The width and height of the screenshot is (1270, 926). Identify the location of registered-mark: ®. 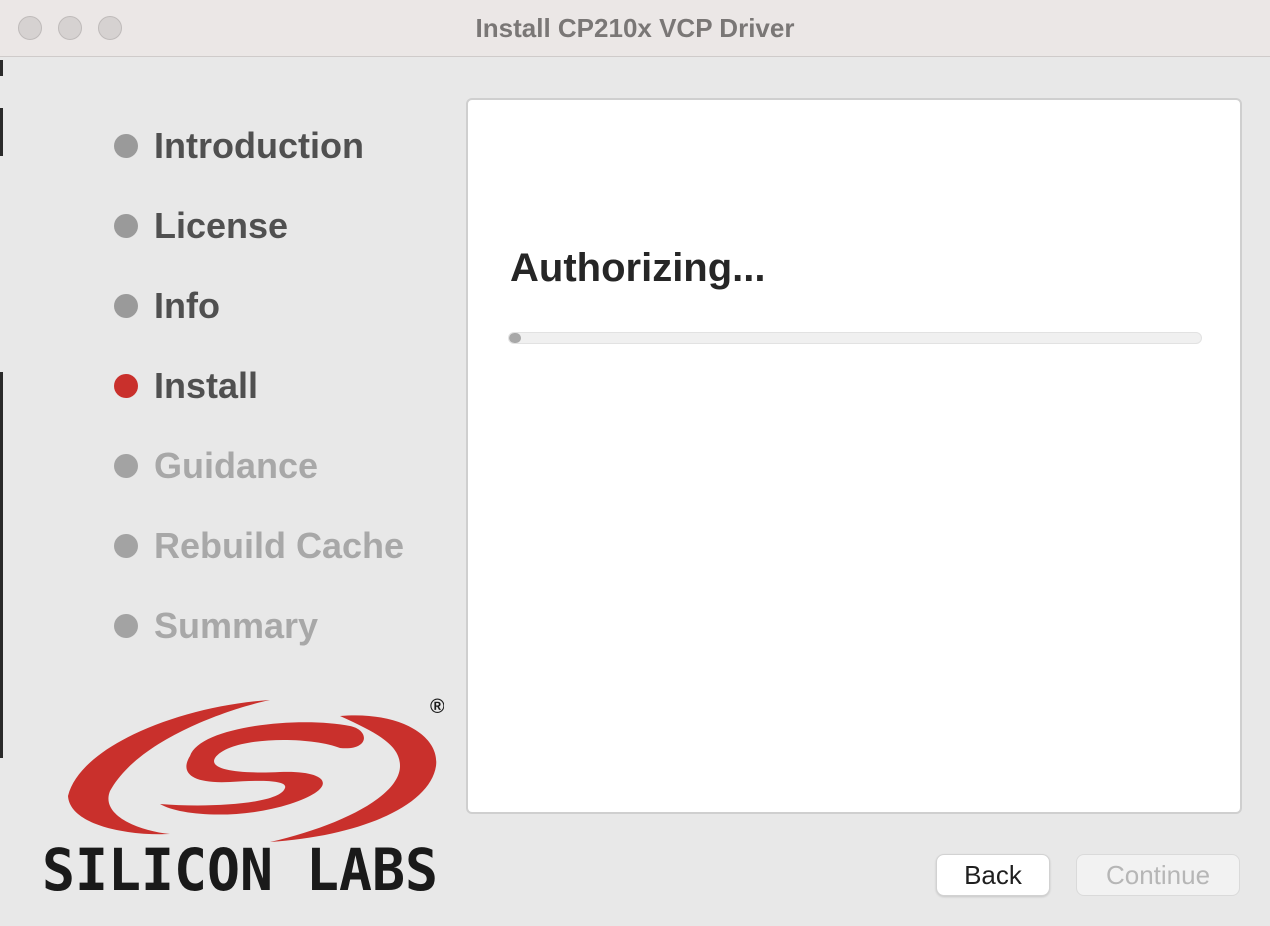
(437, 707).